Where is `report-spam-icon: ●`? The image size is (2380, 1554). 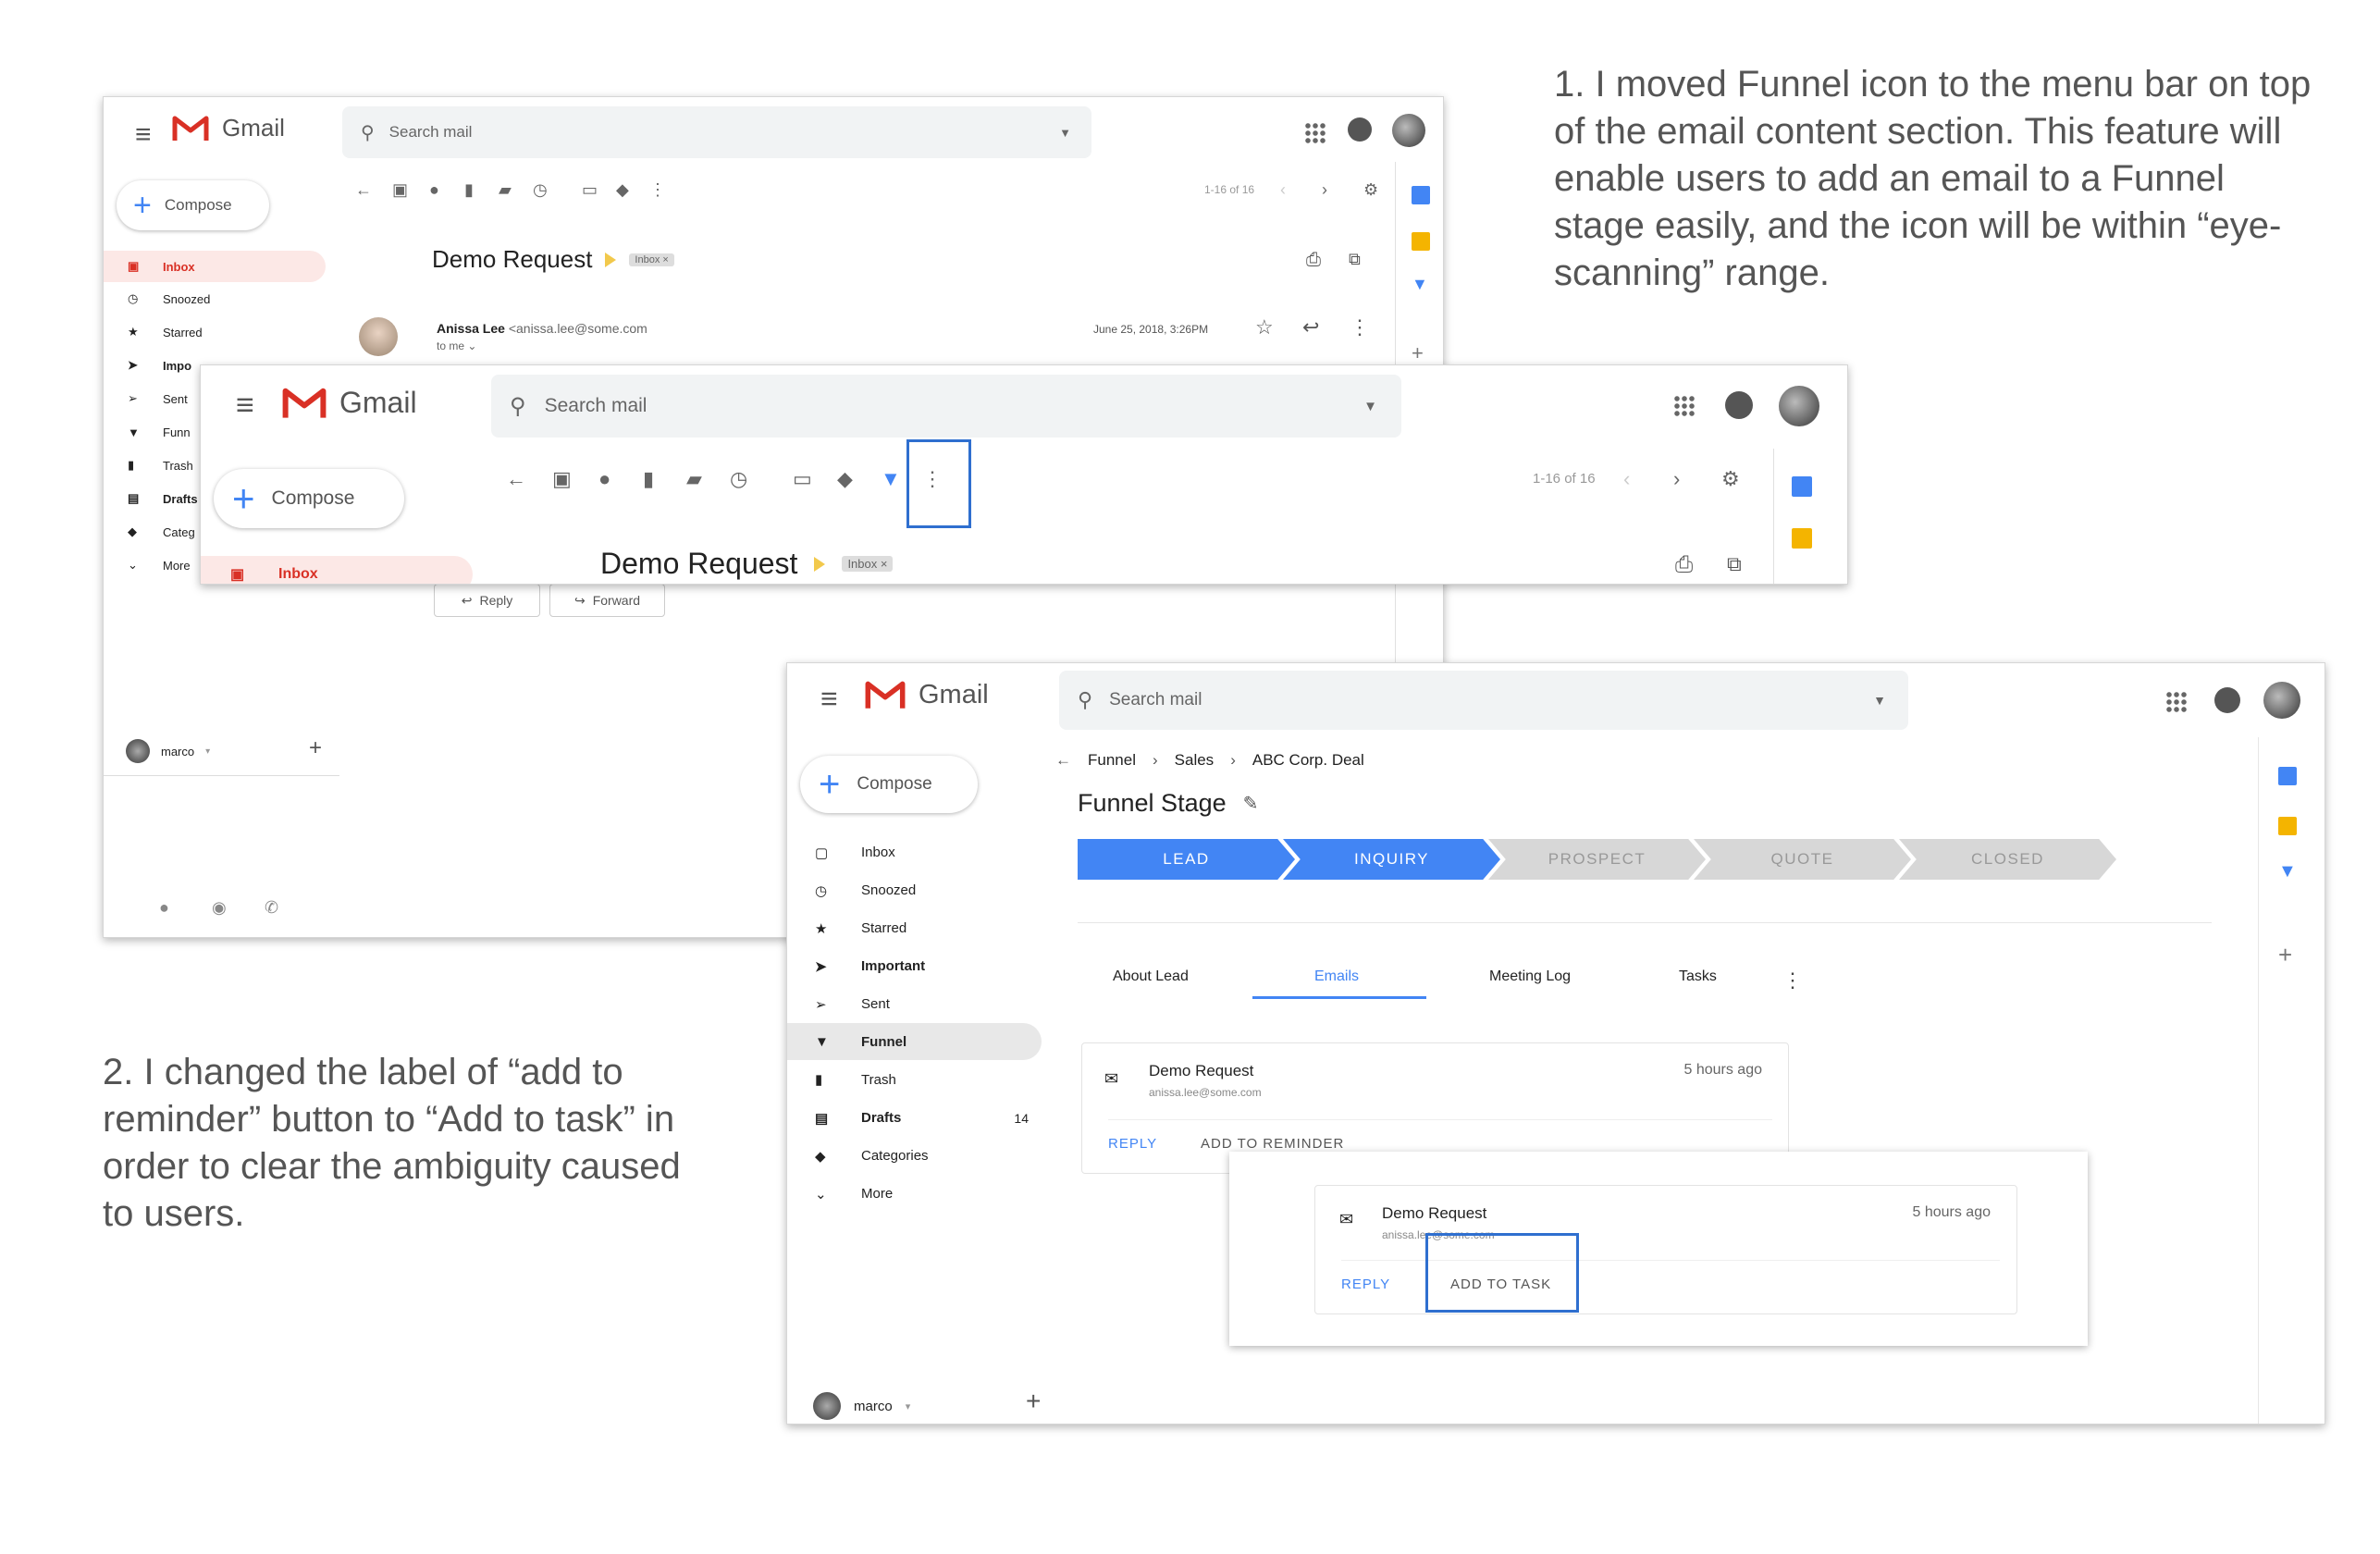 report-spam-icon: ● is located at coordinates (434, 190).